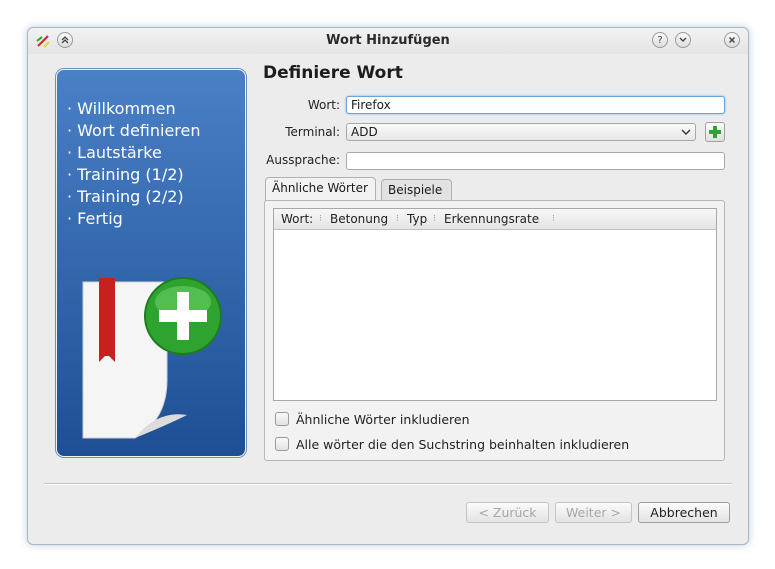  I want to click on close-icon, so click(732, 40).